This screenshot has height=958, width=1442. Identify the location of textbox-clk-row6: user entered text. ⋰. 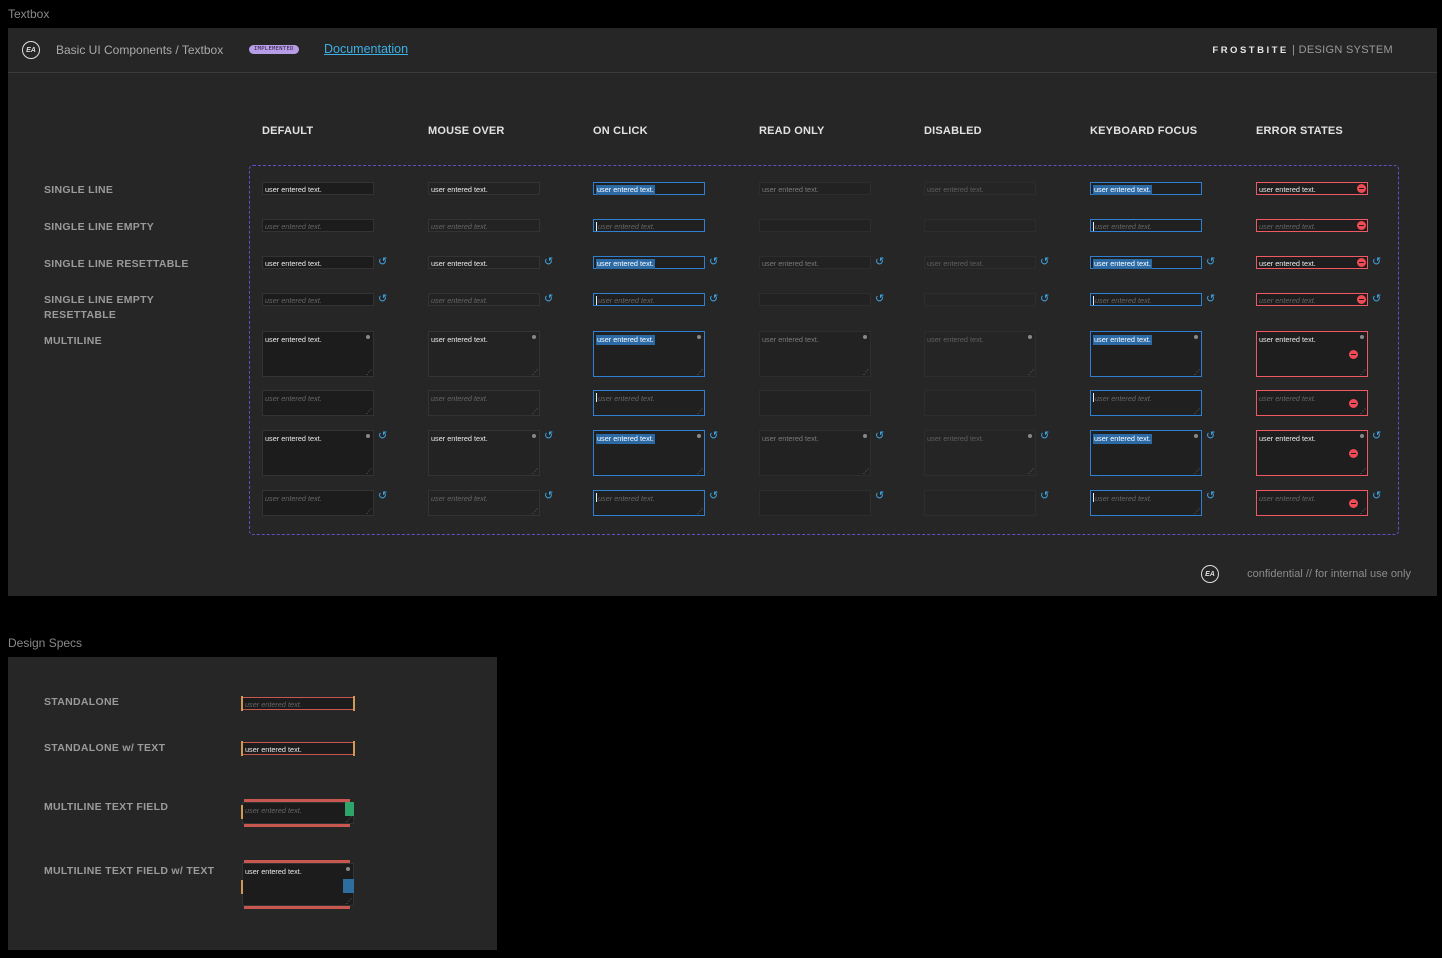
(649, 403).